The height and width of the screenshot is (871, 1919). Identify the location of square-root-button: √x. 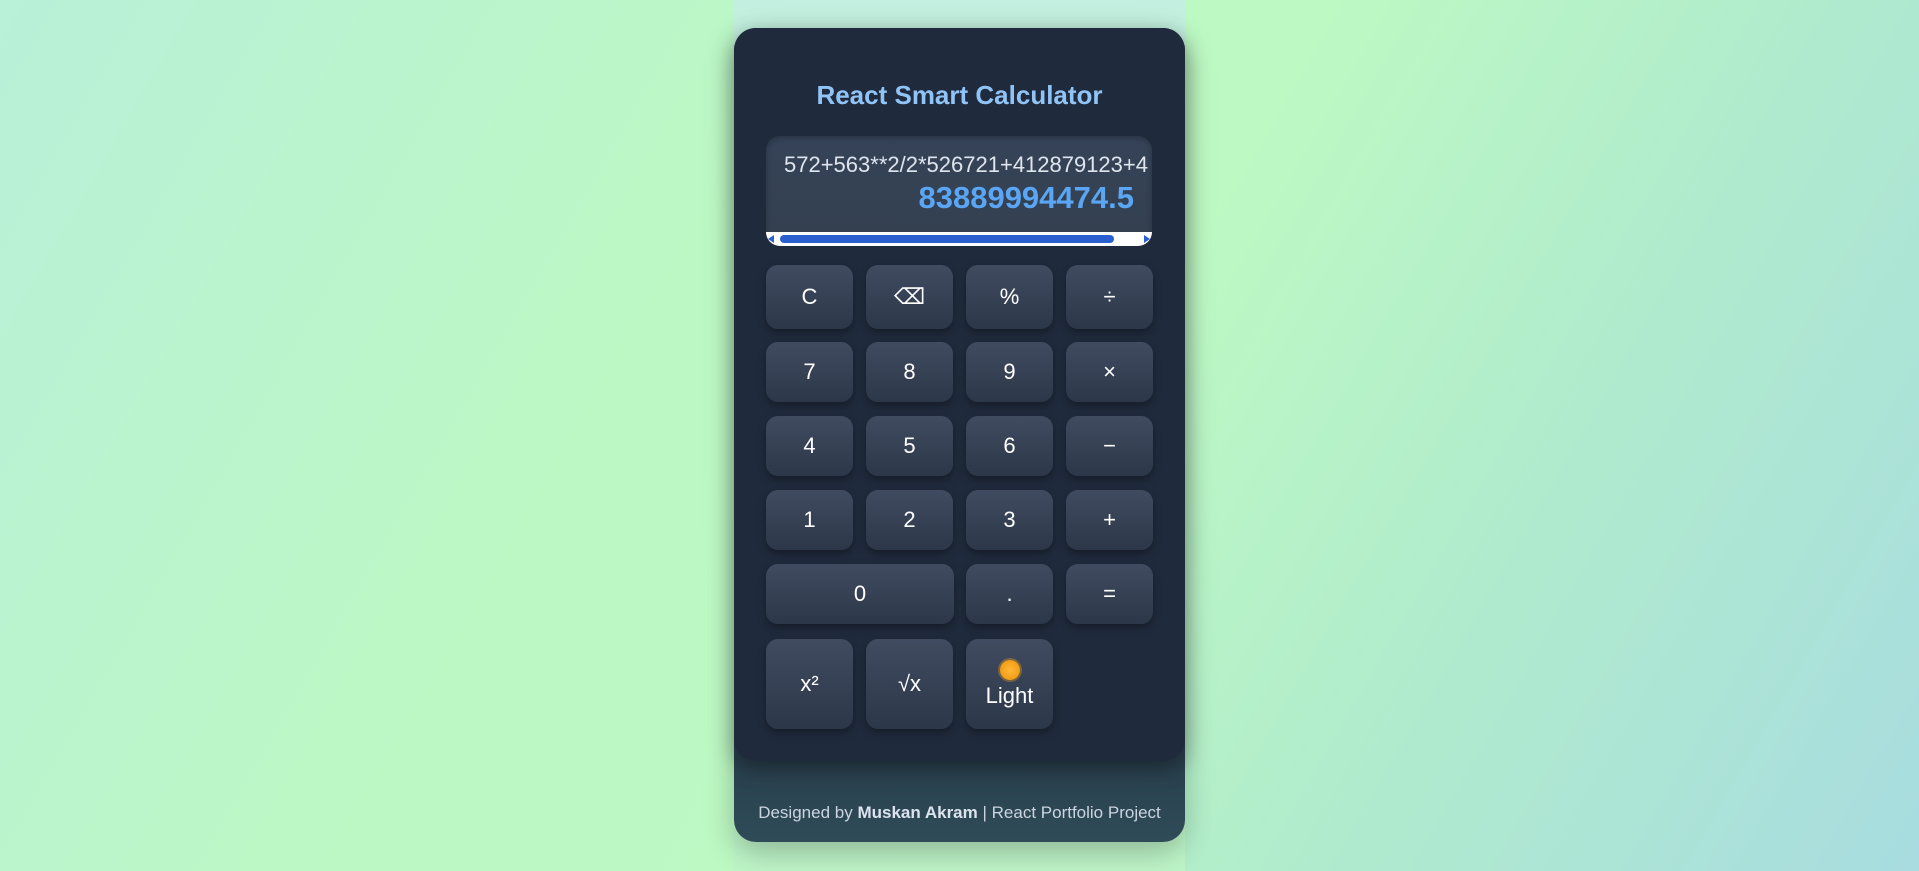
(909, 684).